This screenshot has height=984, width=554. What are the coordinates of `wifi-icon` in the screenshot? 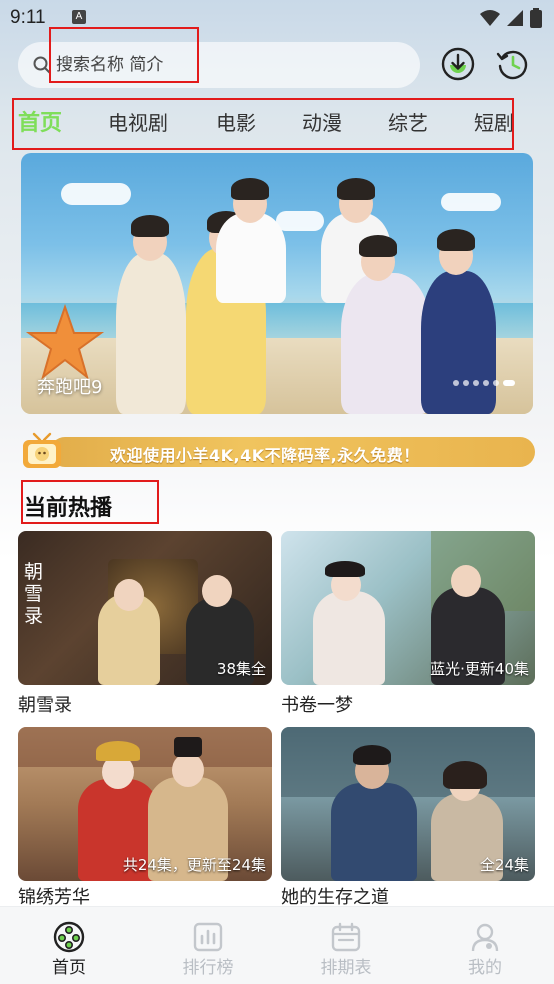 It's located at (490, 18).